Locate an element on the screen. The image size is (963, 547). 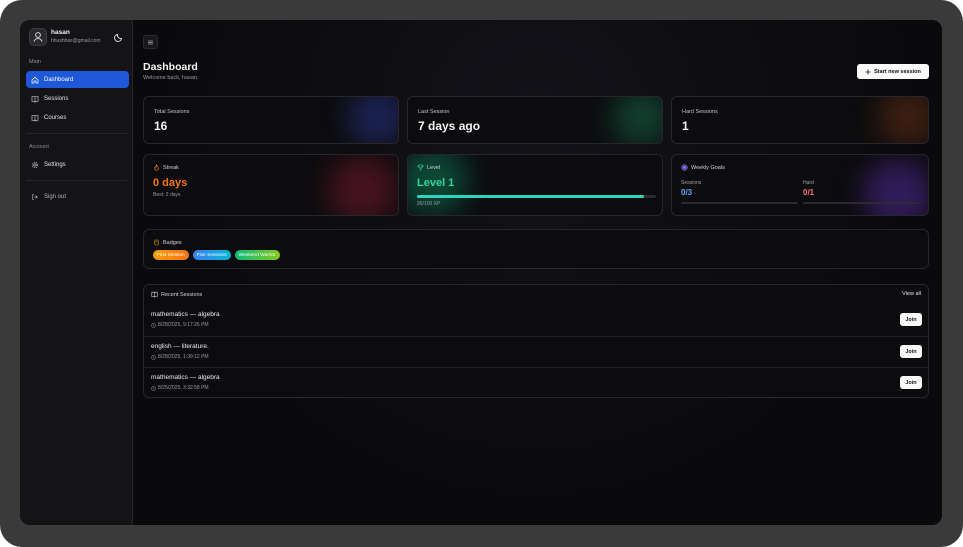
trophy-icon is located at coordinates (420, 167).